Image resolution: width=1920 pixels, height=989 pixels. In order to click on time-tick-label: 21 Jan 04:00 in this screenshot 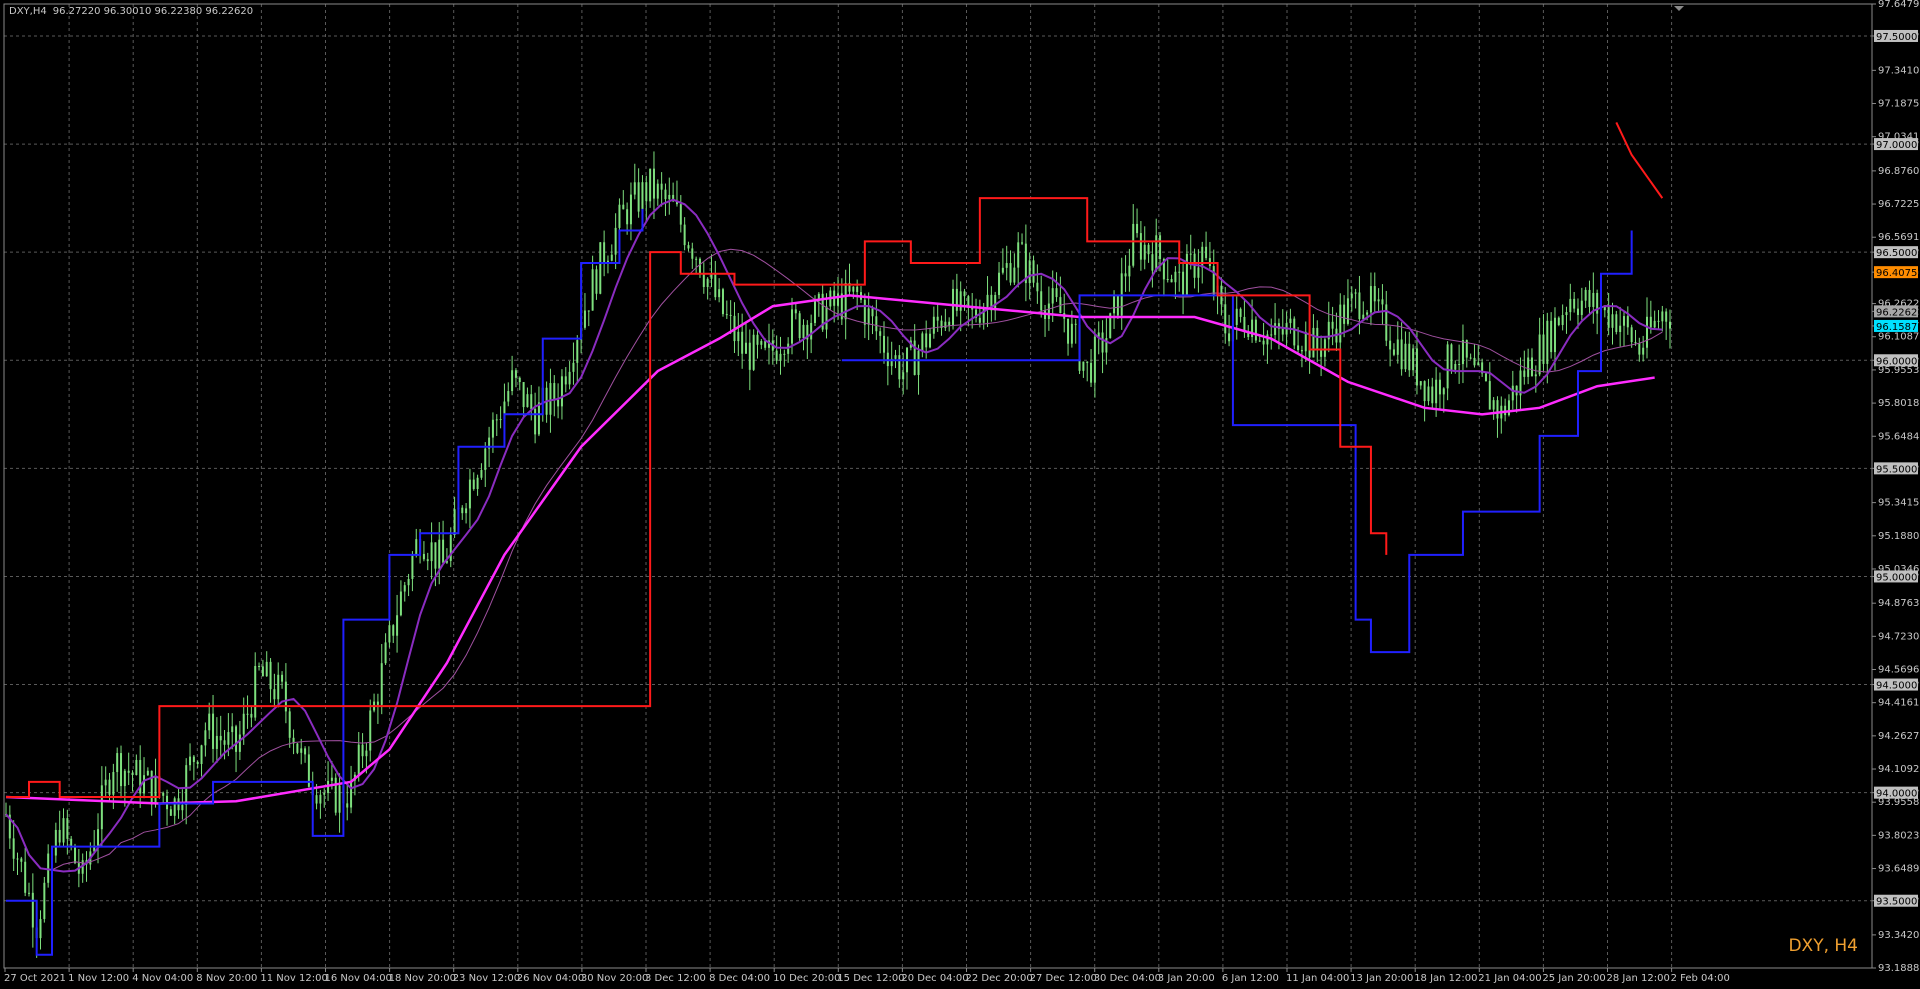, I will do `click(1509, 978)`.